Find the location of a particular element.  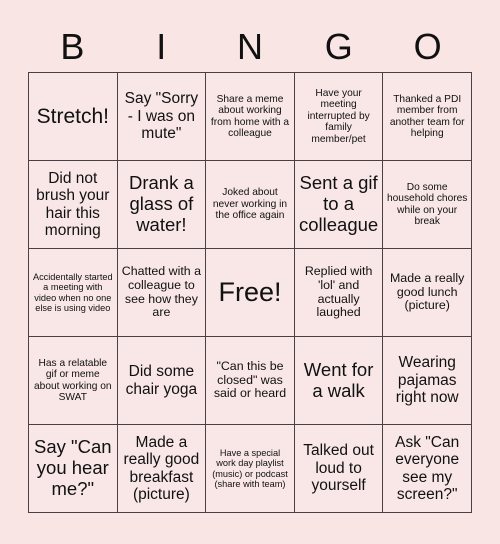

bingo-square: Went for a walk is located at coordinates (339, 381).